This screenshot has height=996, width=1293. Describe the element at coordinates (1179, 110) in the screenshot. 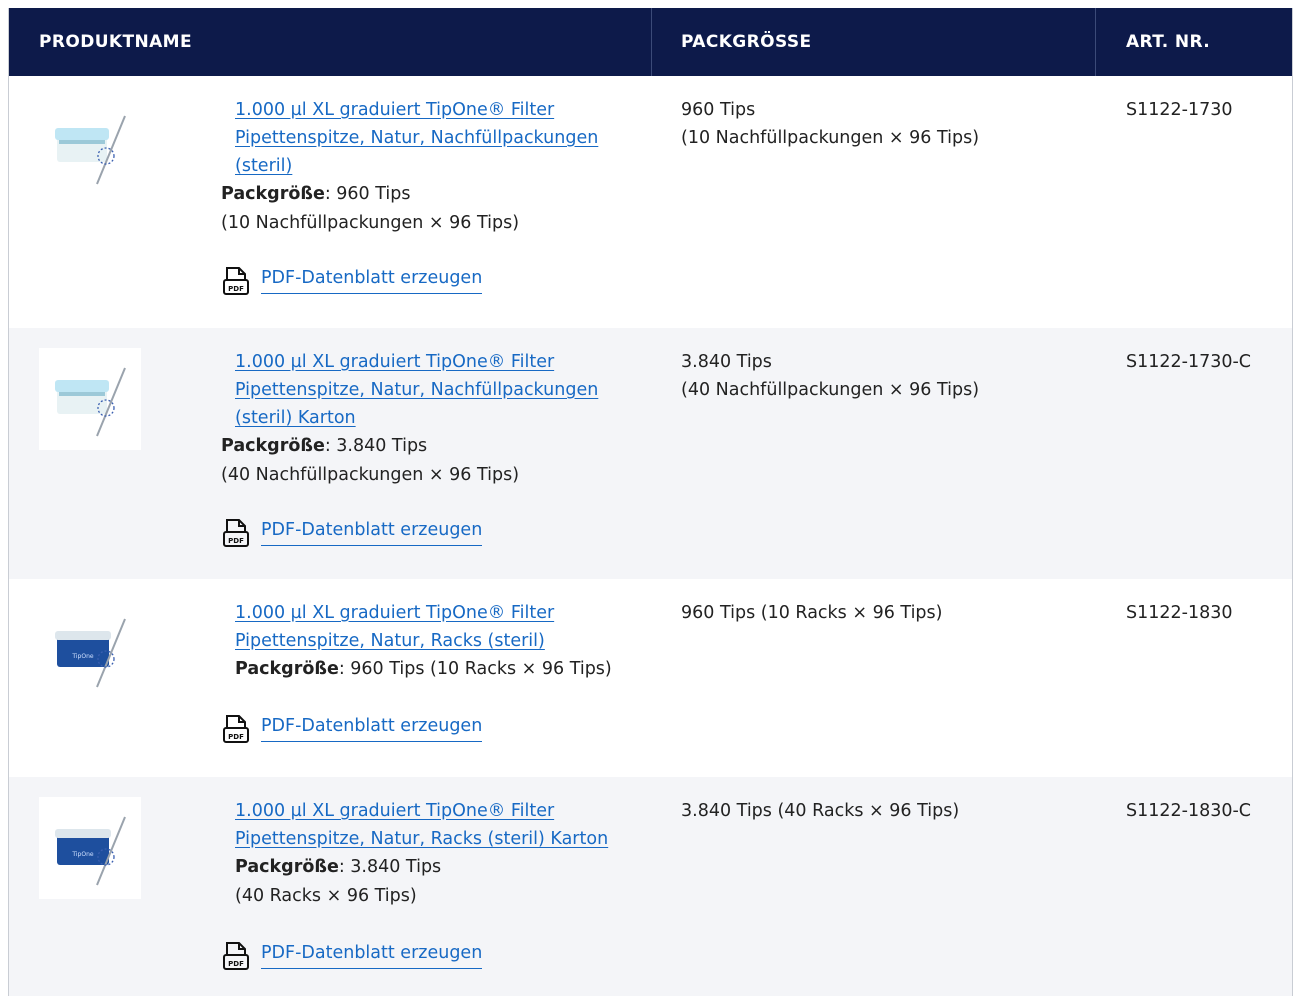

I see `article-number-cell: S1122-1730` at that location.